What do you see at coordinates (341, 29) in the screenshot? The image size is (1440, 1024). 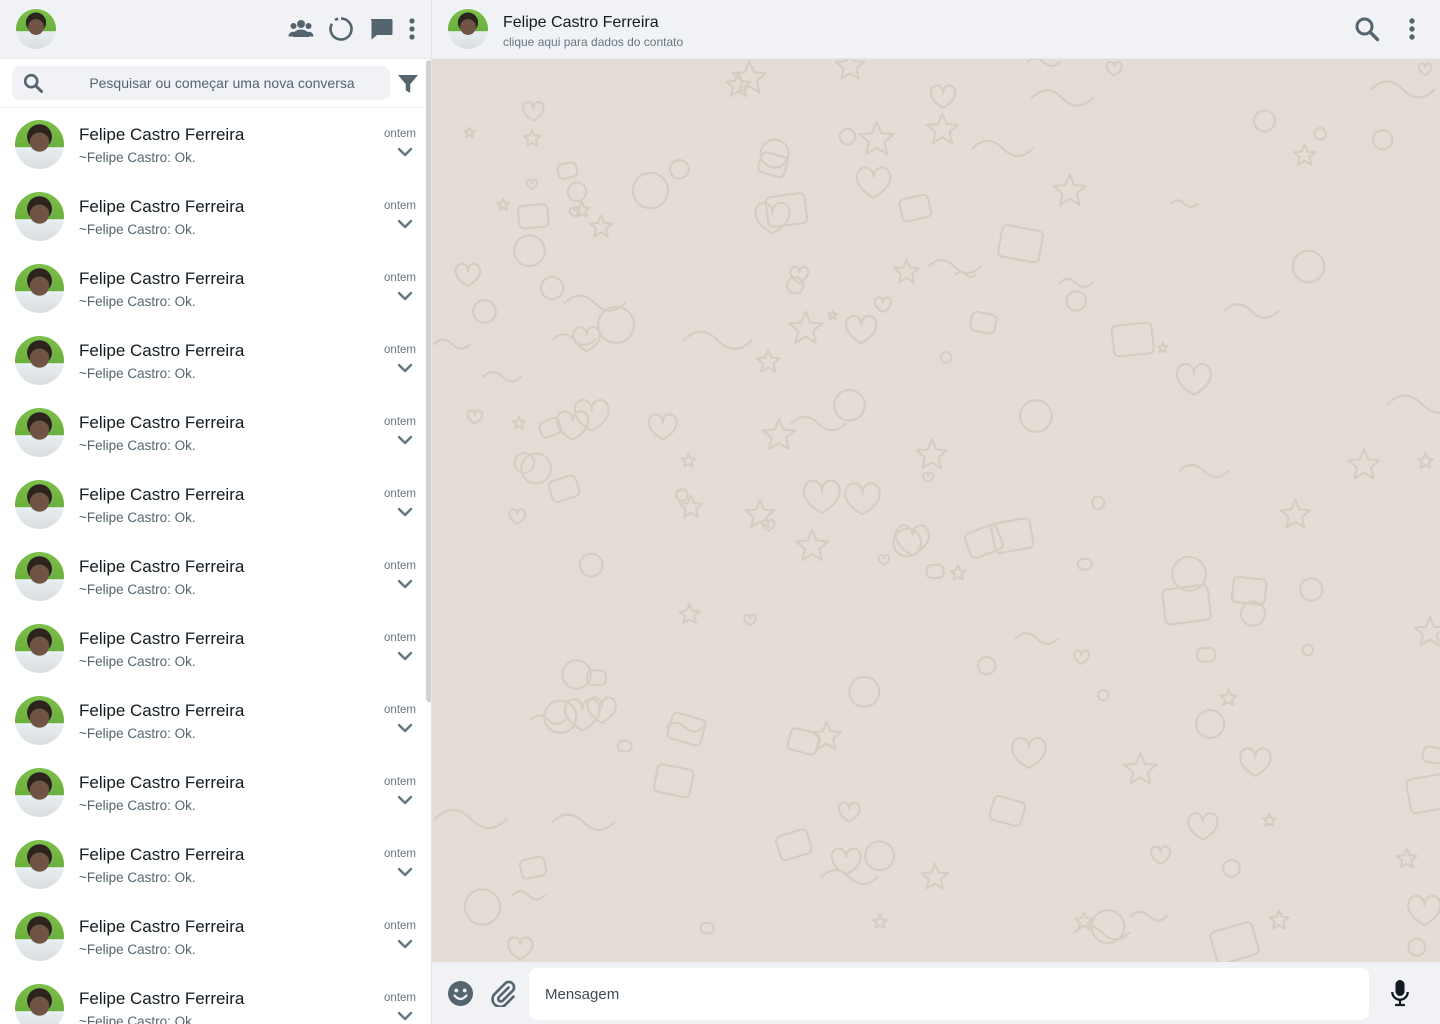 I see `status-icon` at bounding box center [341, 29].